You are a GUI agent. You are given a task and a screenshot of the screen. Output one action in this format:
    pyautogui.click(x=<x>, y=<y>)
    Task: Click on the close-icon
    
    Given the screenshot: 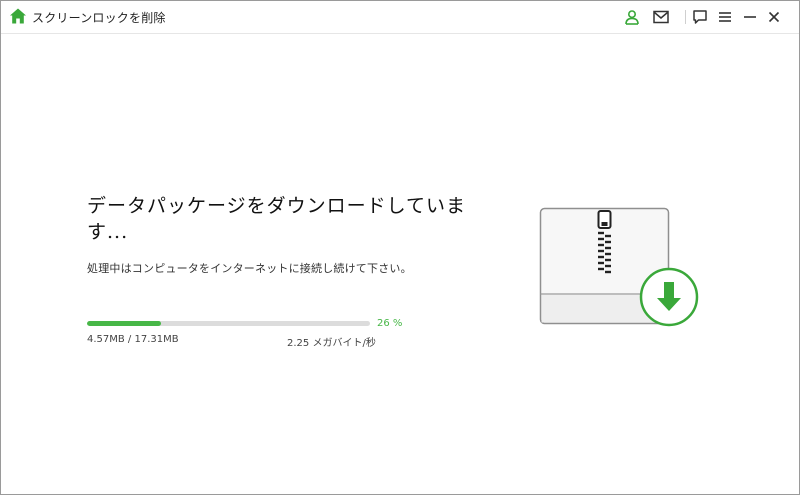 What is the action you would take?
    pyautogui.click(x=774, y=17)
    